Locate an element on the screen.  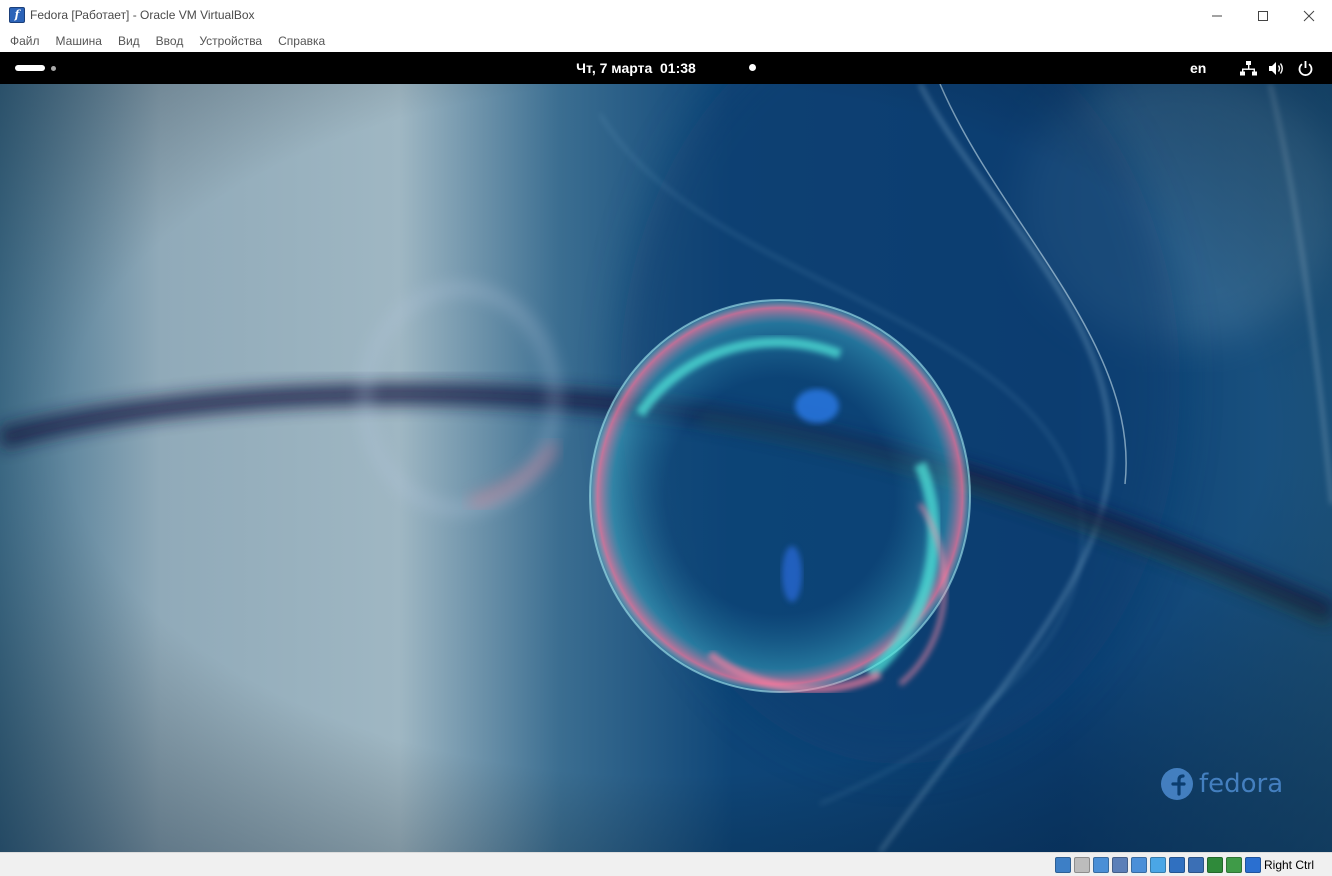
window-title: Fedora [Работает] - Oracle VM VirtualBox is located at coordinates (142, 15).